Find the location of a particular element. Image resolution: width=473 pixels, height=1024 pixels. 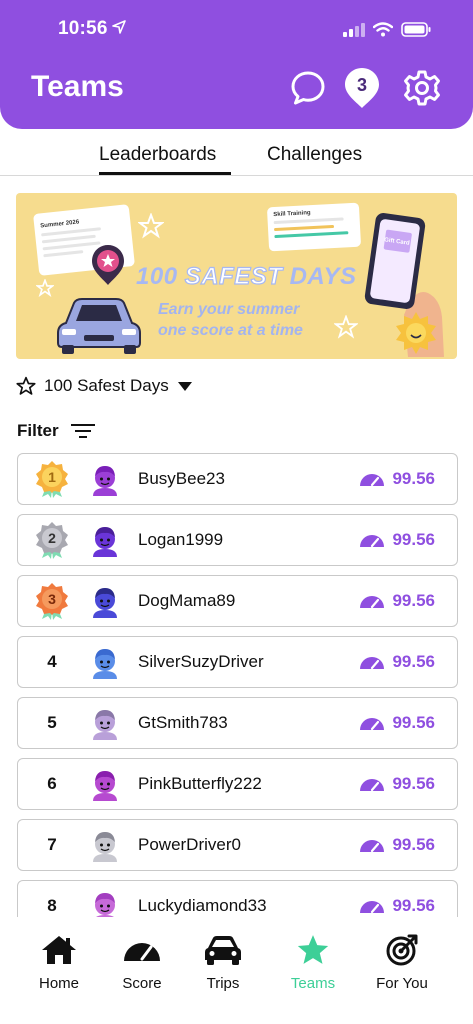

nav-trips-label: Trips is located at coordinates (223, 983).